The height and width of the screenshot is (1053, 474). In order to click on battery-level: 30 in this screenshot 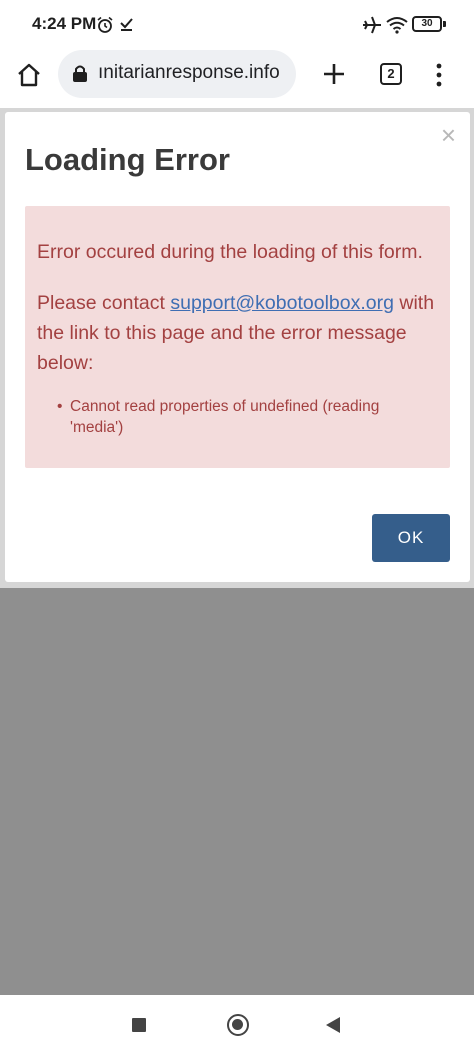, I will do `click(427, 23)`.